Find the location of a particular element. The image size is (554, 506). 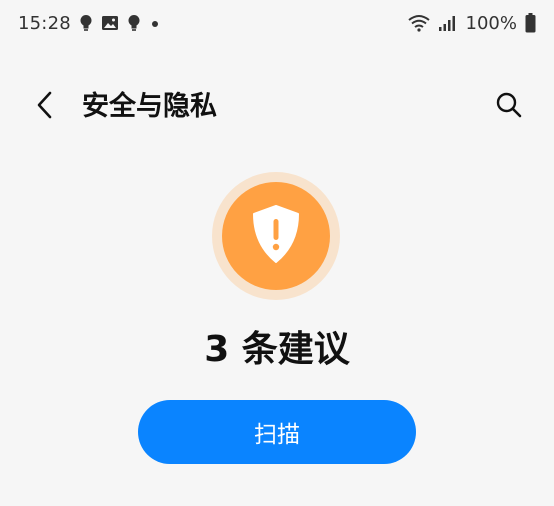

security-status-circle is located at coordinates (276, 236).